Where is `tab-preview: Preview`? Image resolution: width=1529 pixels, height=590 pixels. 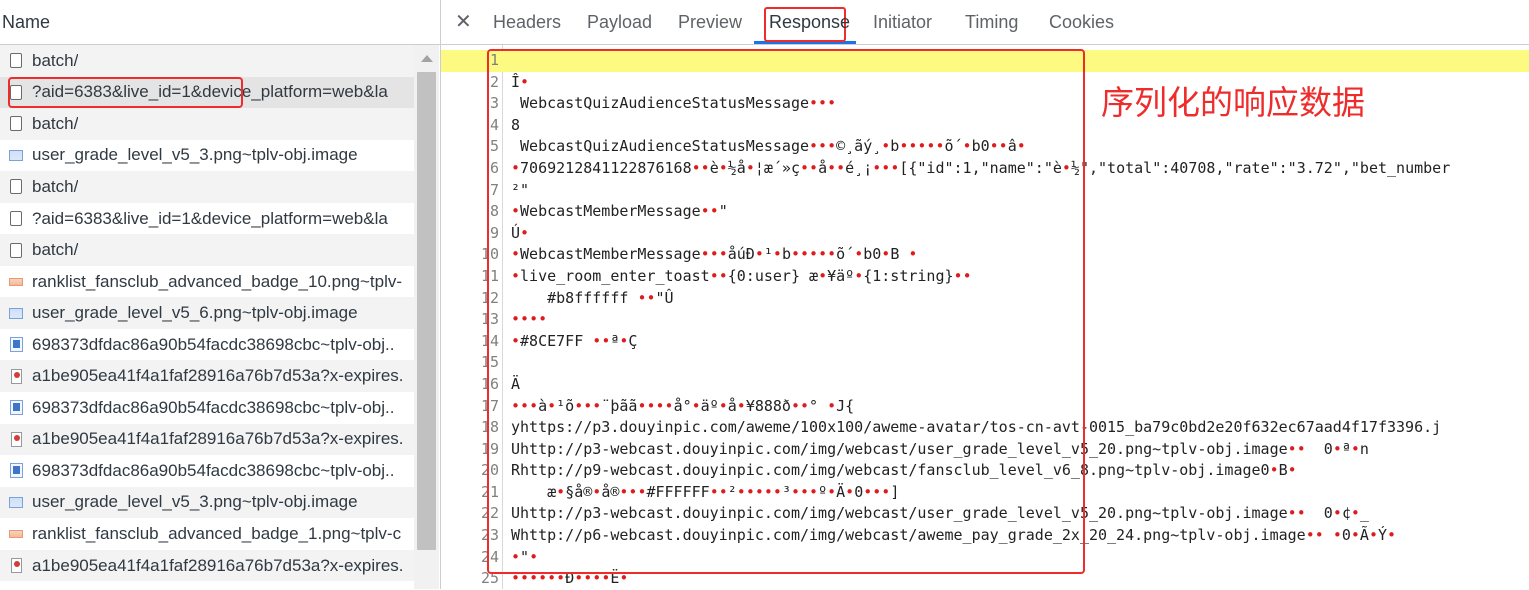 tab-preview: Preview is located at coordinates (710, 22).